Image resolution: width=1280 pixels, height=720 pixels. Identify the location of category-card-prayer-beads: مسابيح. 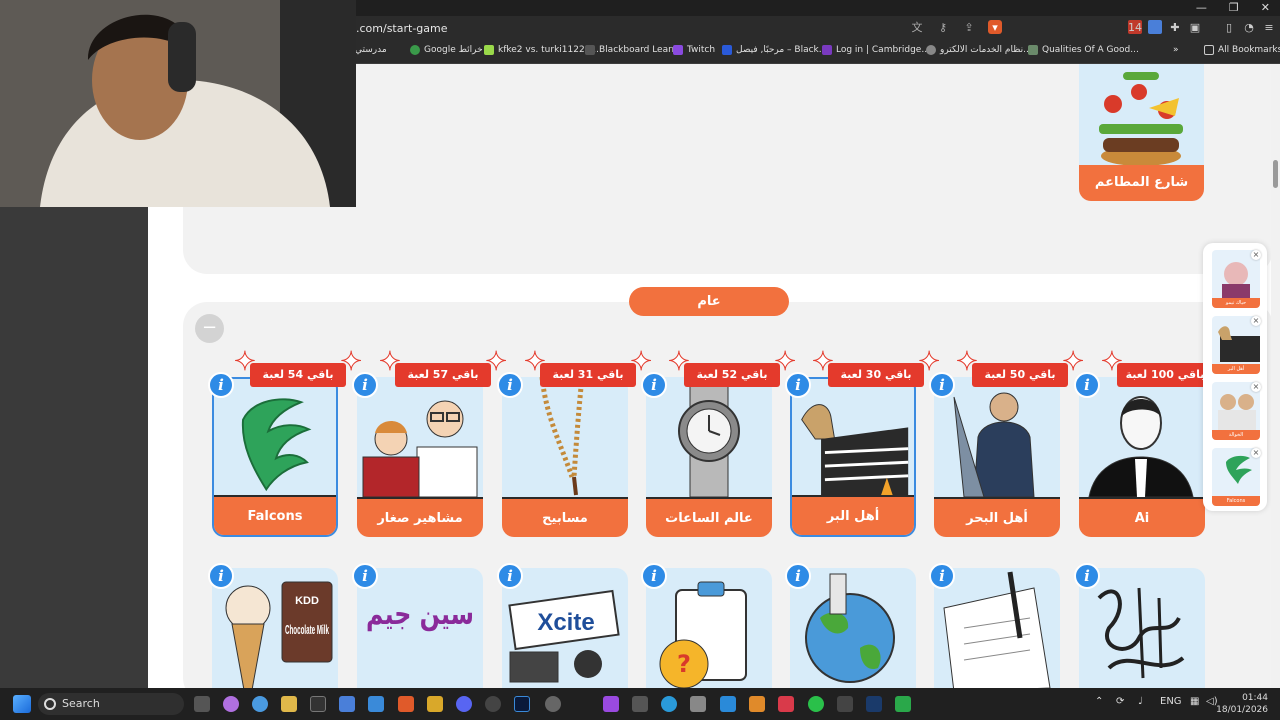
(565, 457).